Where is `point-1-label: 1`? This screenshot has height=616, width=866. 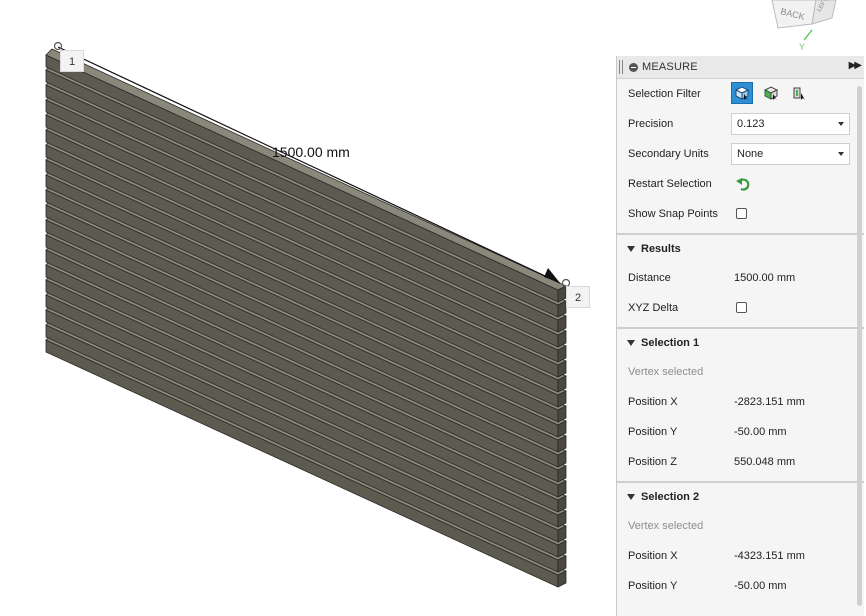
point-1-label: 1 is located at coordinates (72, 61).